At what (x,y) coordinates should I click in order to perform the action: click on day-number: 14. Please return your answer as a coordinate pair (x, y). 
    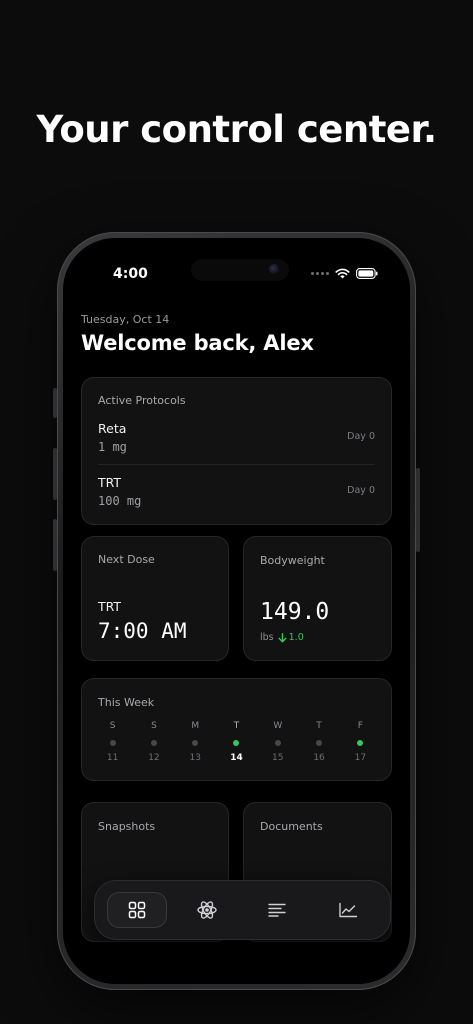
    Looking at the image, I should click on (236, 758).